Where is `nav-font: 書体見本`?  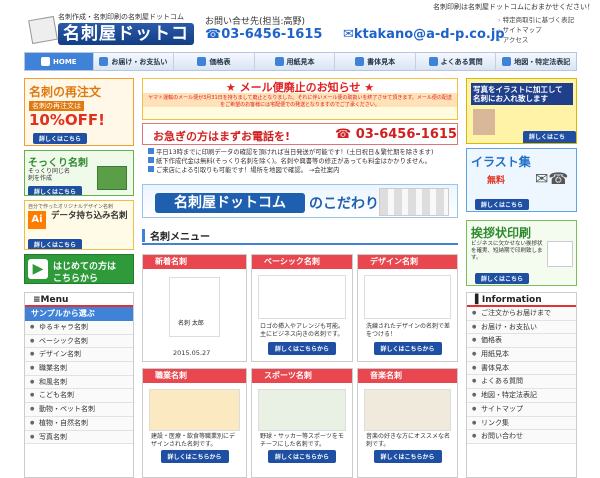 nav-font: 書体見本 is located at coordinates (375, 61).